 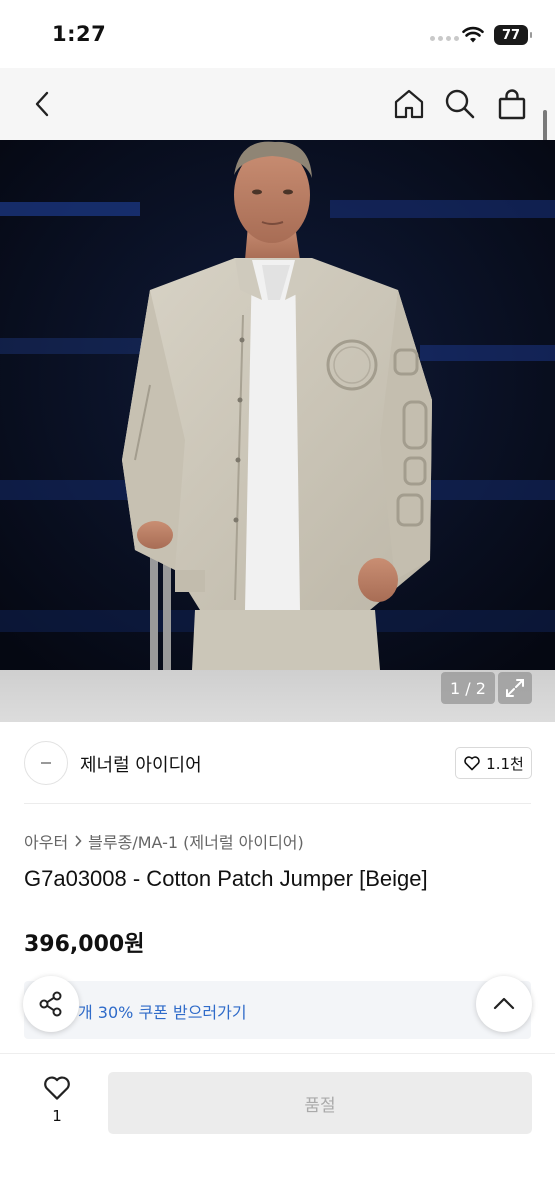 I want to click on expand-icon, so click(x=515, y=688).